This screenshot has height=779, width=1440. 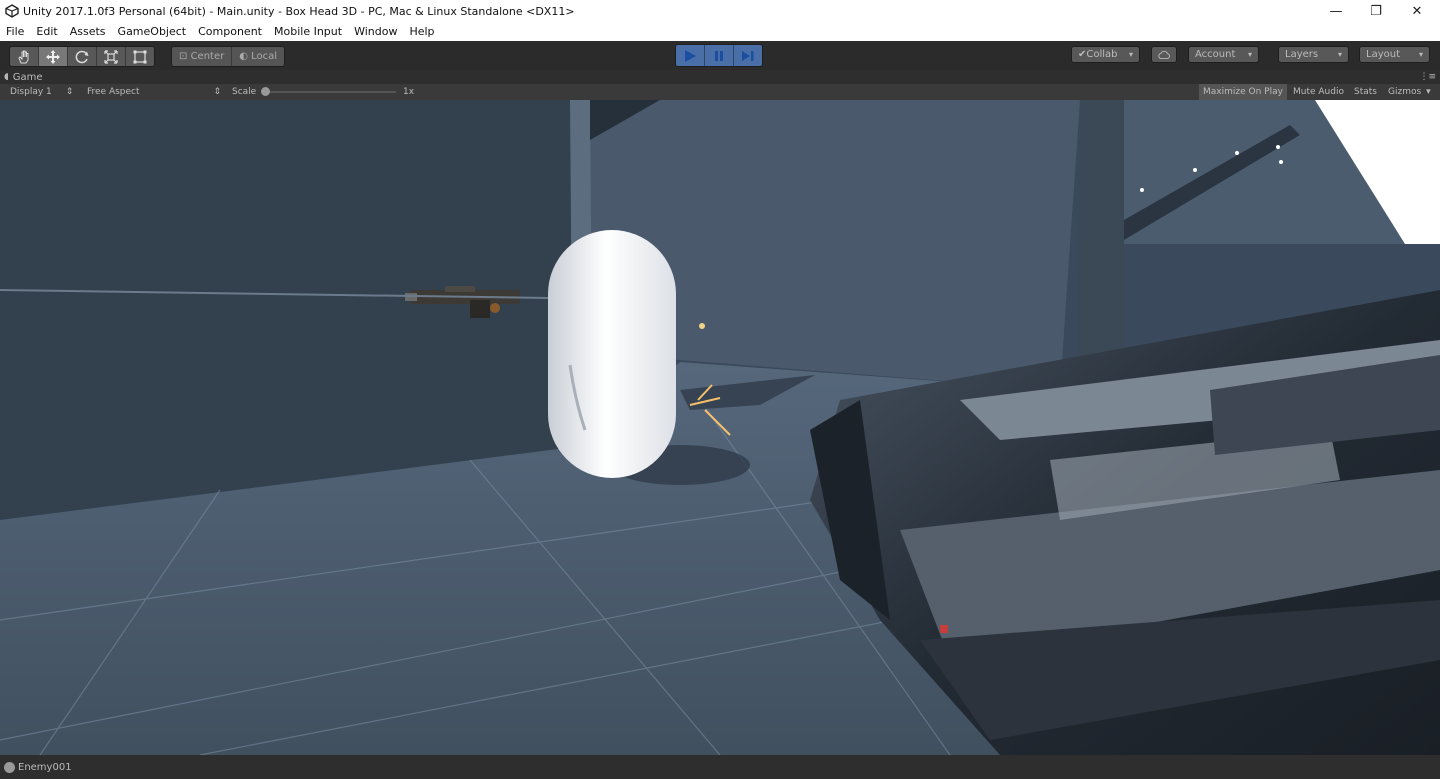 I want to click on play-icon, so click(x=690, y=55).